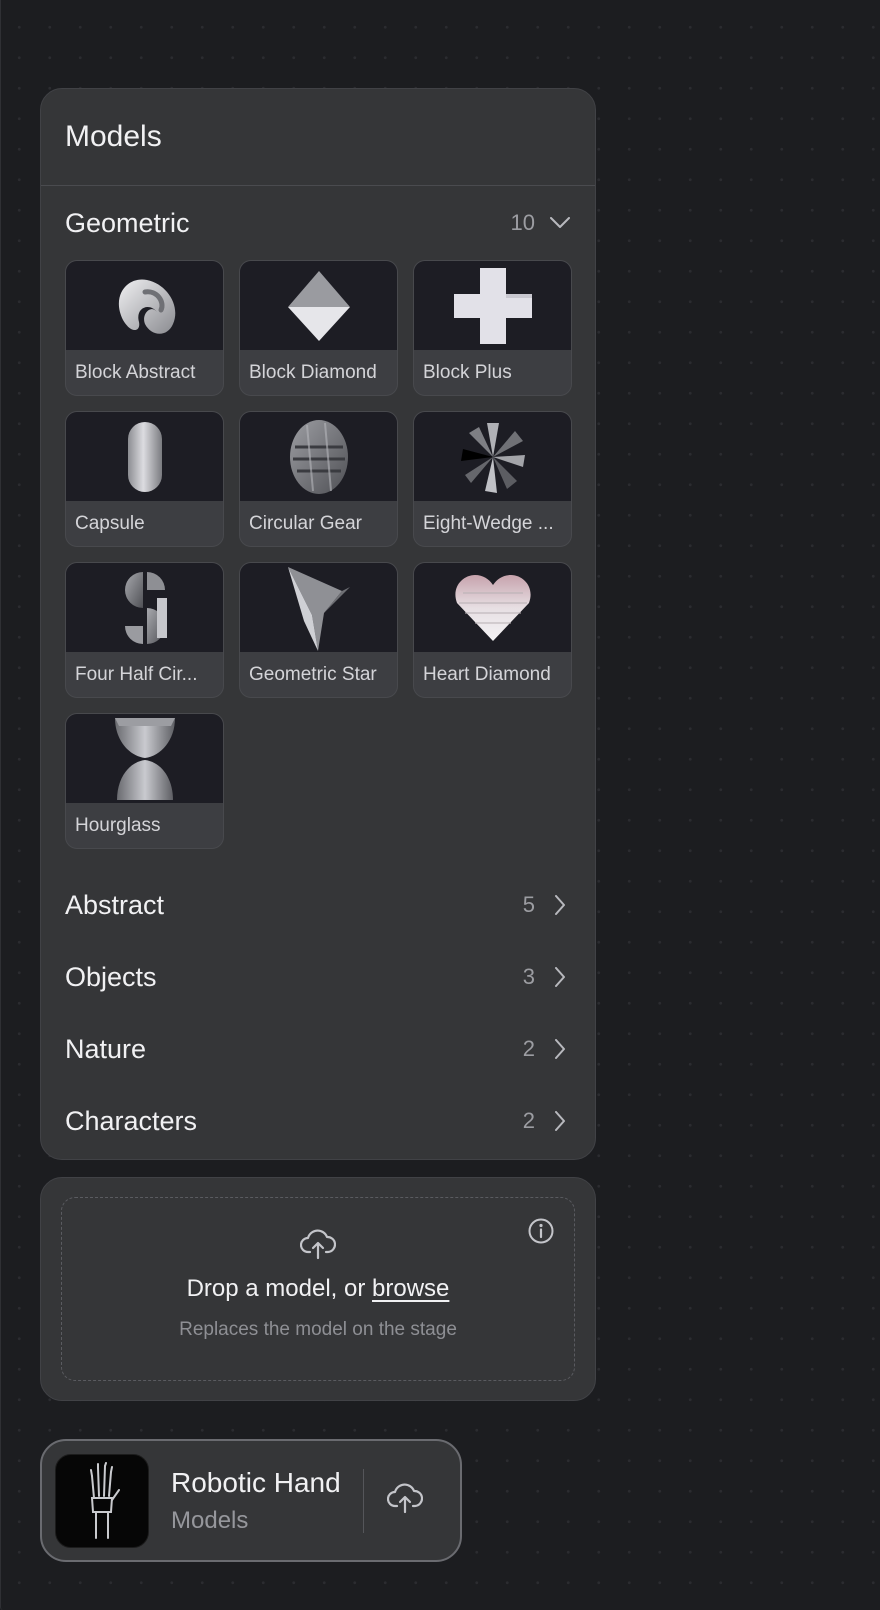  I want to click on model-card-hourglass: Hourglass, so click(144, 781).